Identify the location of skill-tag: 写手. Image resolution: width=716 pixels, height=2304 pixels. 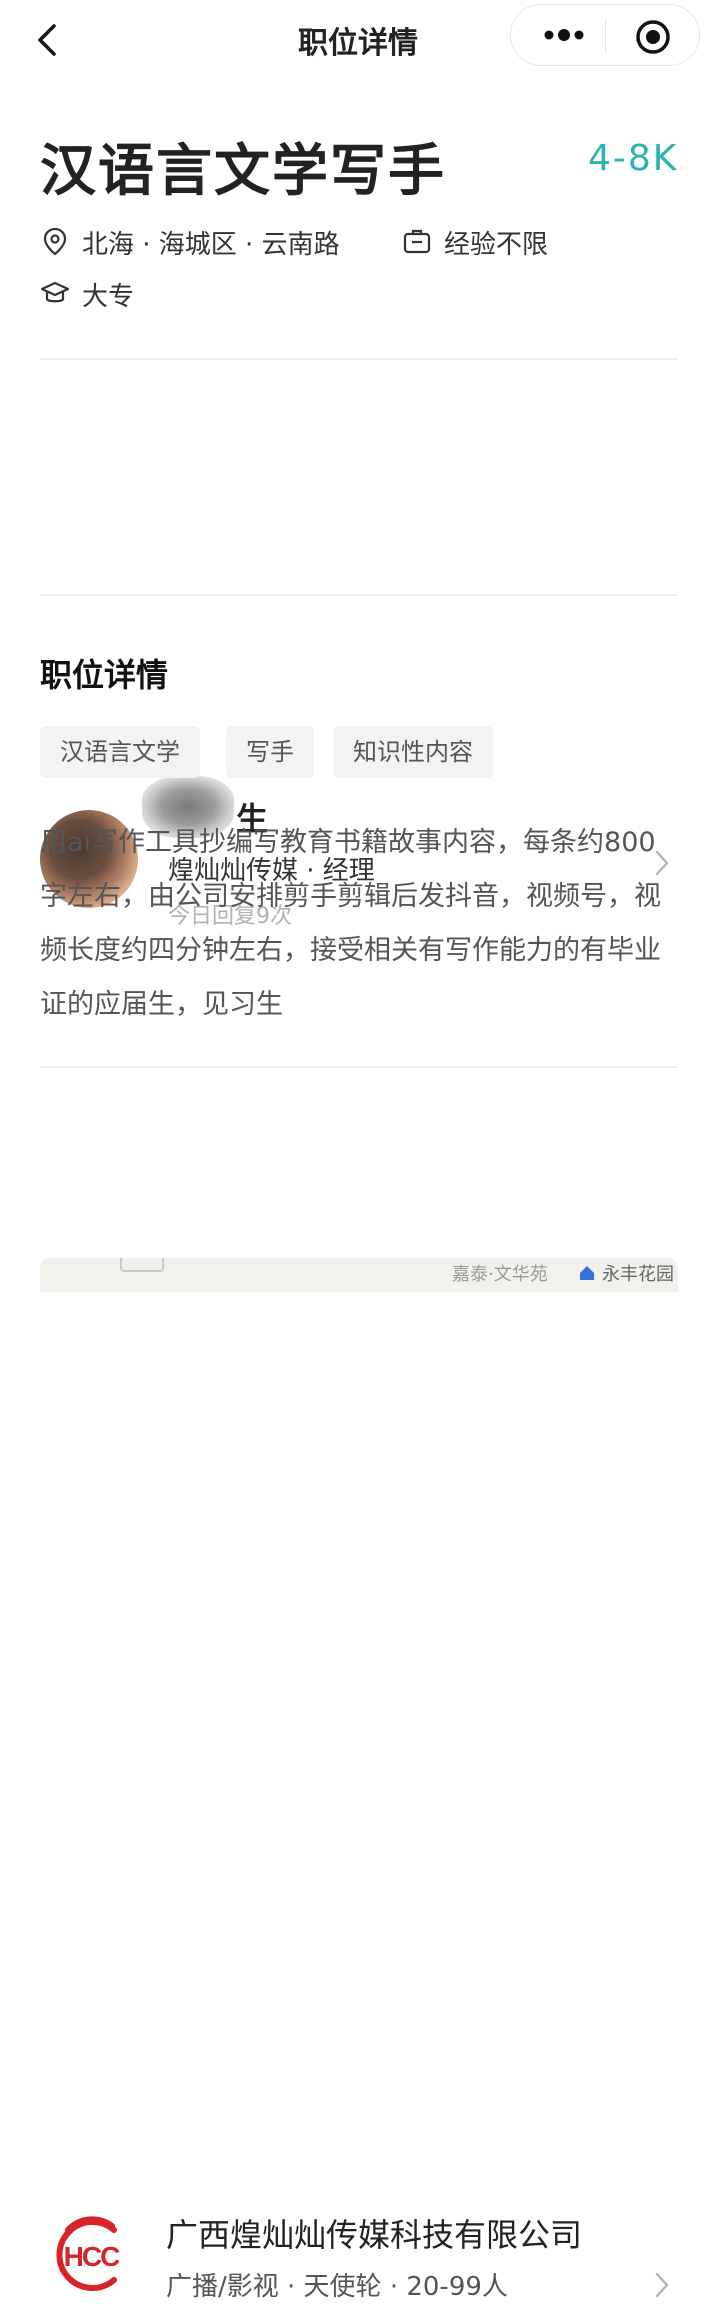
(270, 752).